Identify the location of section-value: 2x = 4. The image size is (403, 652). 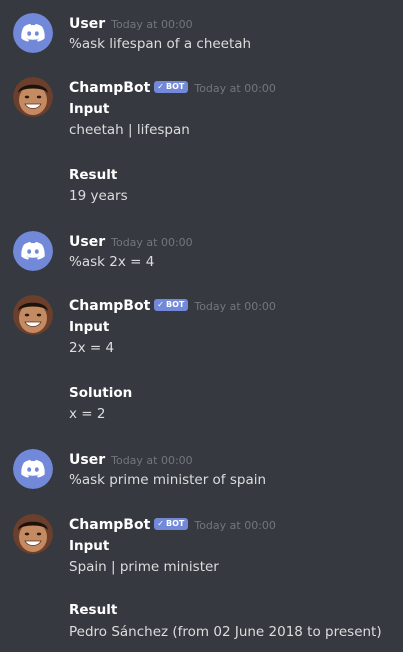
(92, 348).